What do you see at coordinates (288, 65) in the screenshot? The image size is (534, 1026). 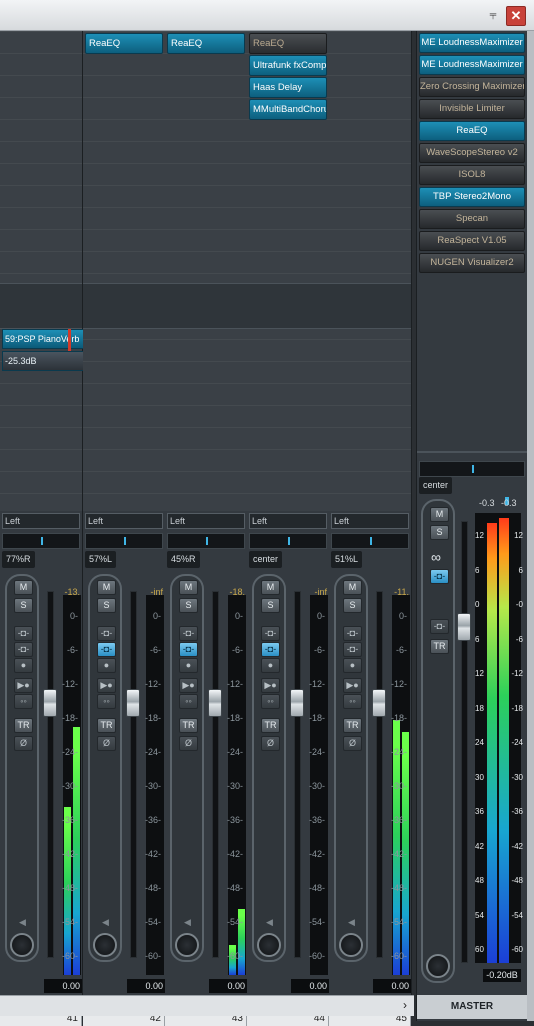 I see `fx-slot: Ultrafunk fxCompr` at bounding box center [288, 65].